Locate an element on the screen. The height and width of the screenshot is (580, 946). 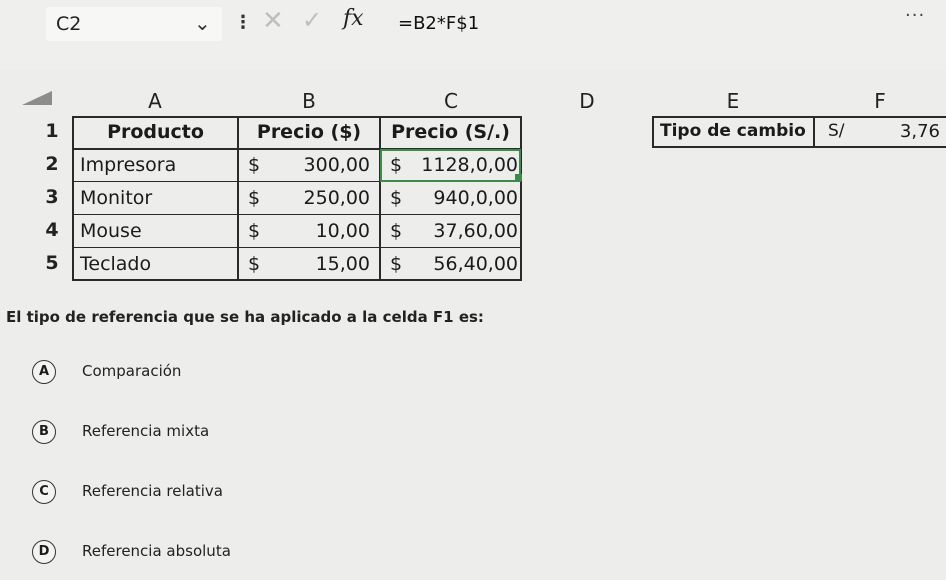
option-letter: B is located at coordinates (44, 432).